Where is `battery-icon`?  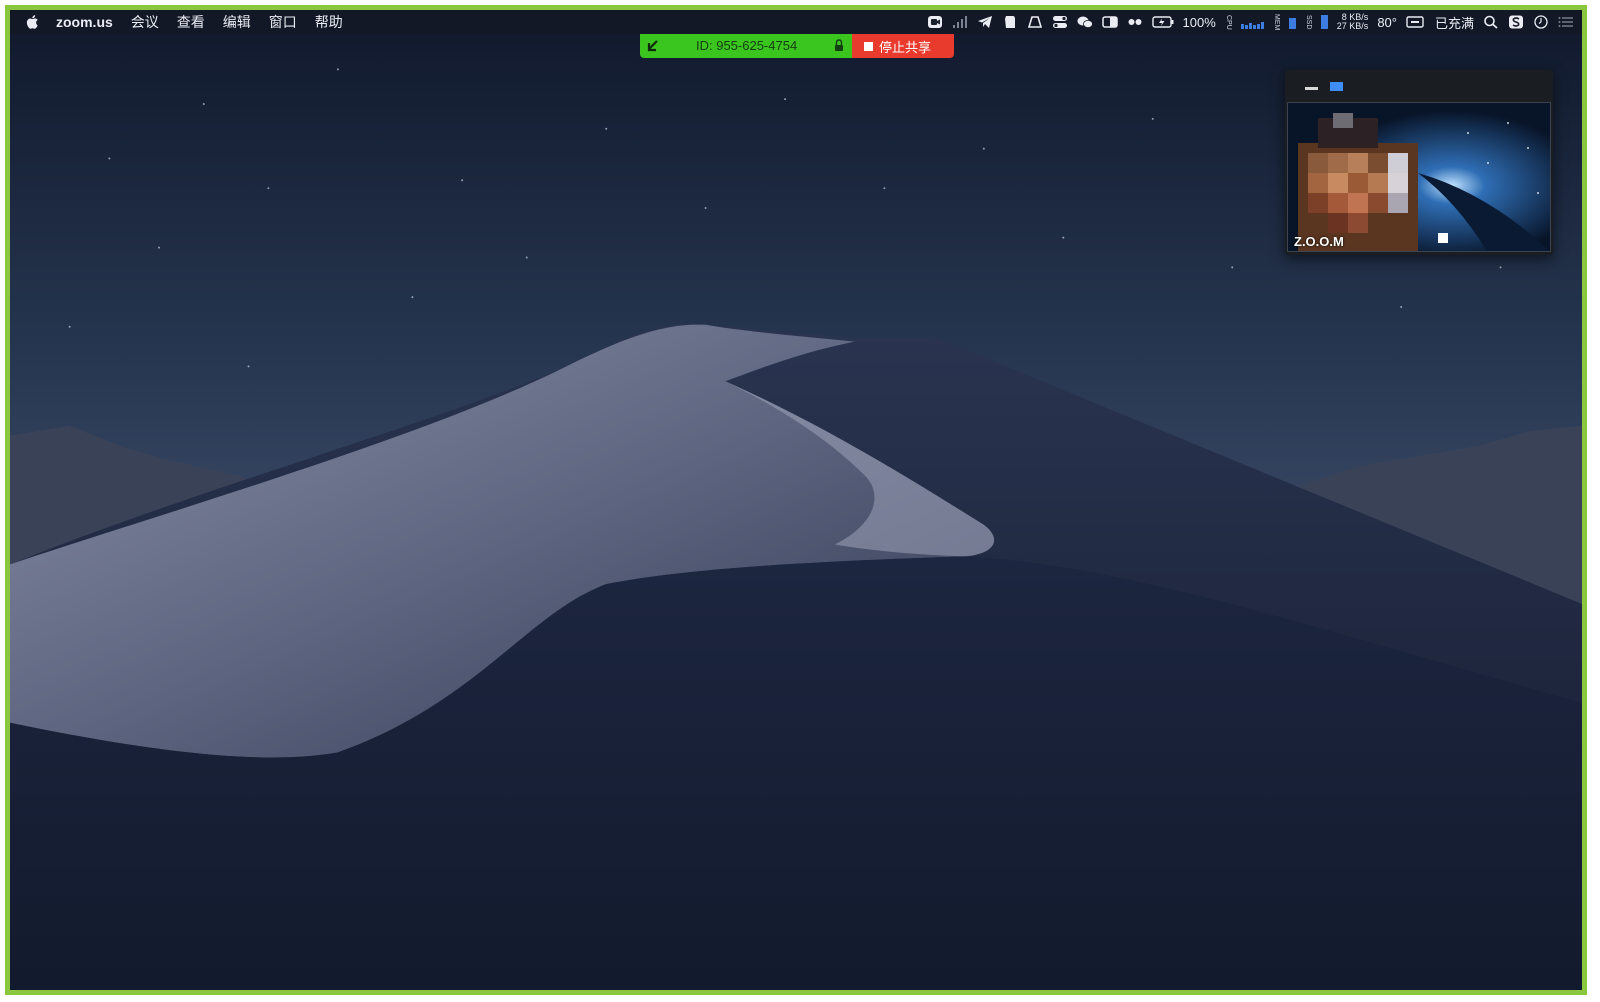
battery-icon is located at coordinates (1162, 22).